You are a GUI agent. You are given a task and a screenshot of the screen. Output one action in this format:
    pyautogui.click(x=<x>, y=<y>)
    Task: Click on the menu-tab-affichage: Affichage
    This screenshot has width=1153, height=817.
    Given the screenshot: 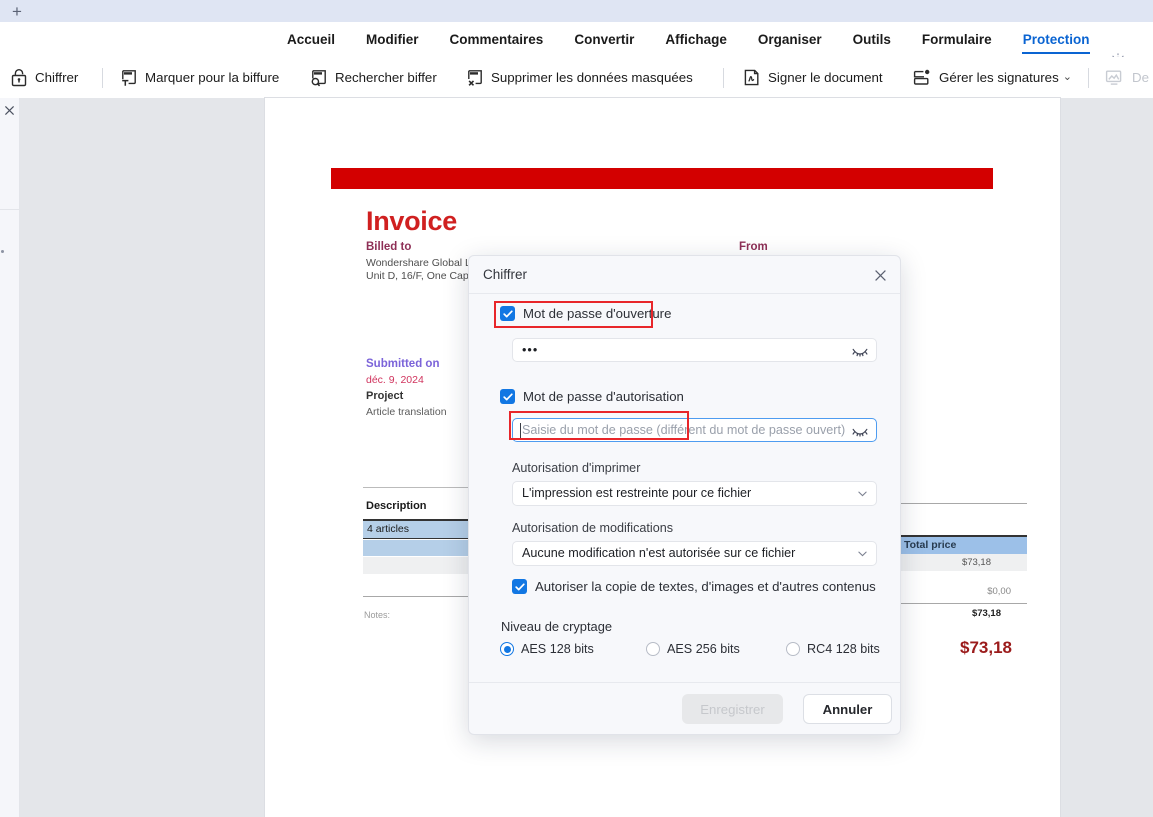 What is the action you would take?
    pyautogui.click(x=696, y=39)
    